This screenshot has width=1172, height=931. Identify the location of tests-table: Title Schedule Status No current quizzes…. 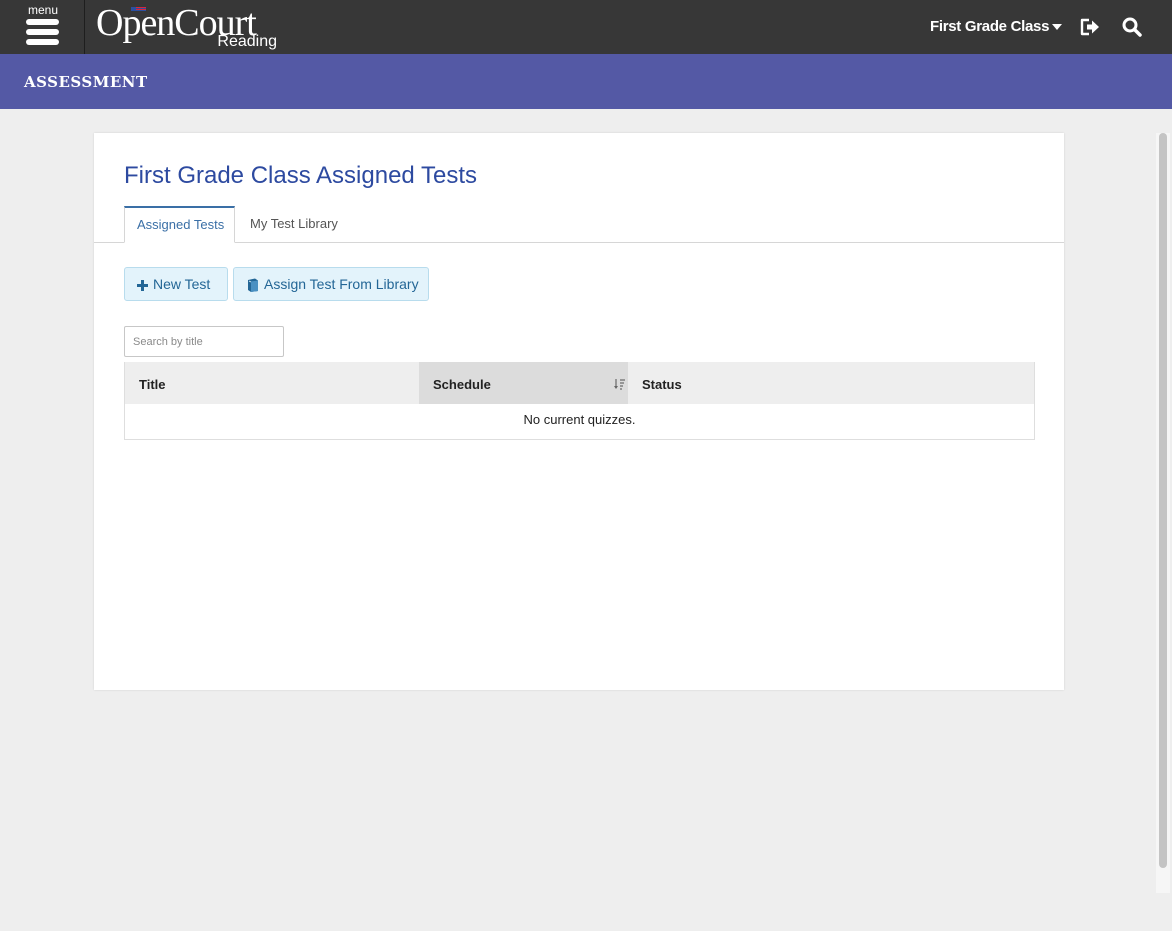
(579, 401).